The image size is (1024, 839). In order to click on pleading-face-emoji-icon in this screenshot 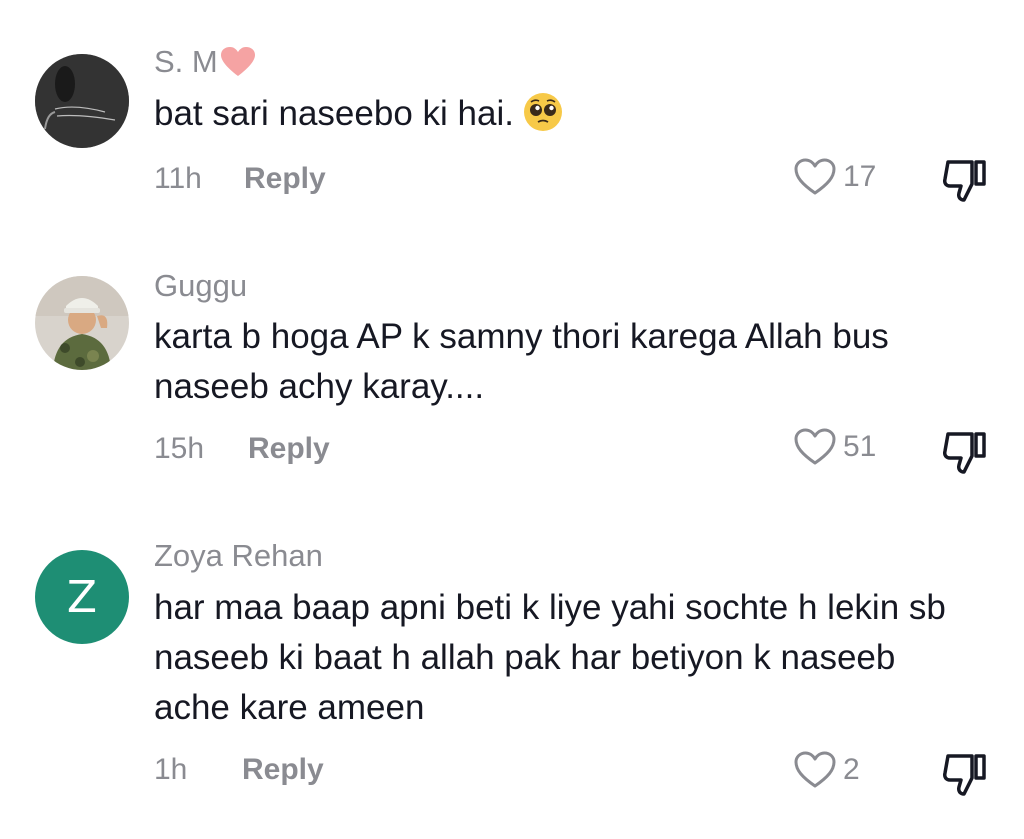, I will do `click(543, 112)`.